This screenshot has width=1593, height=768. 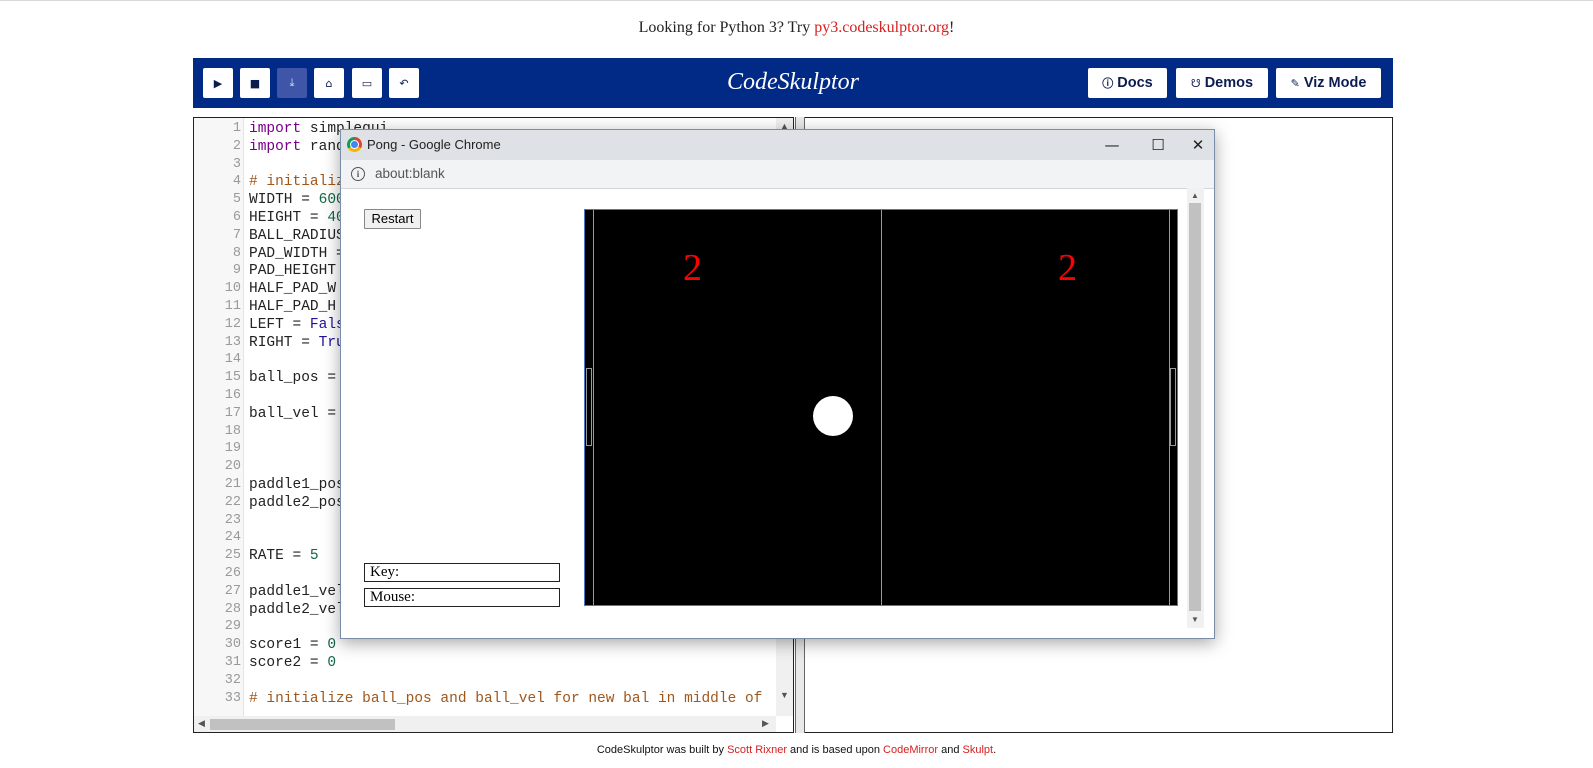 I want to click on run-button: ▶, so click(x=218, y=83).